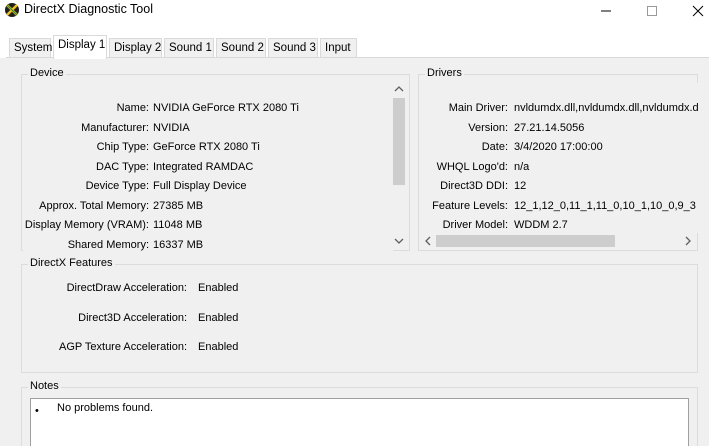  Describe the element at coordinates (189, 48) in the screenshot. I see `tab-sound-1: Sound 1` at that location.